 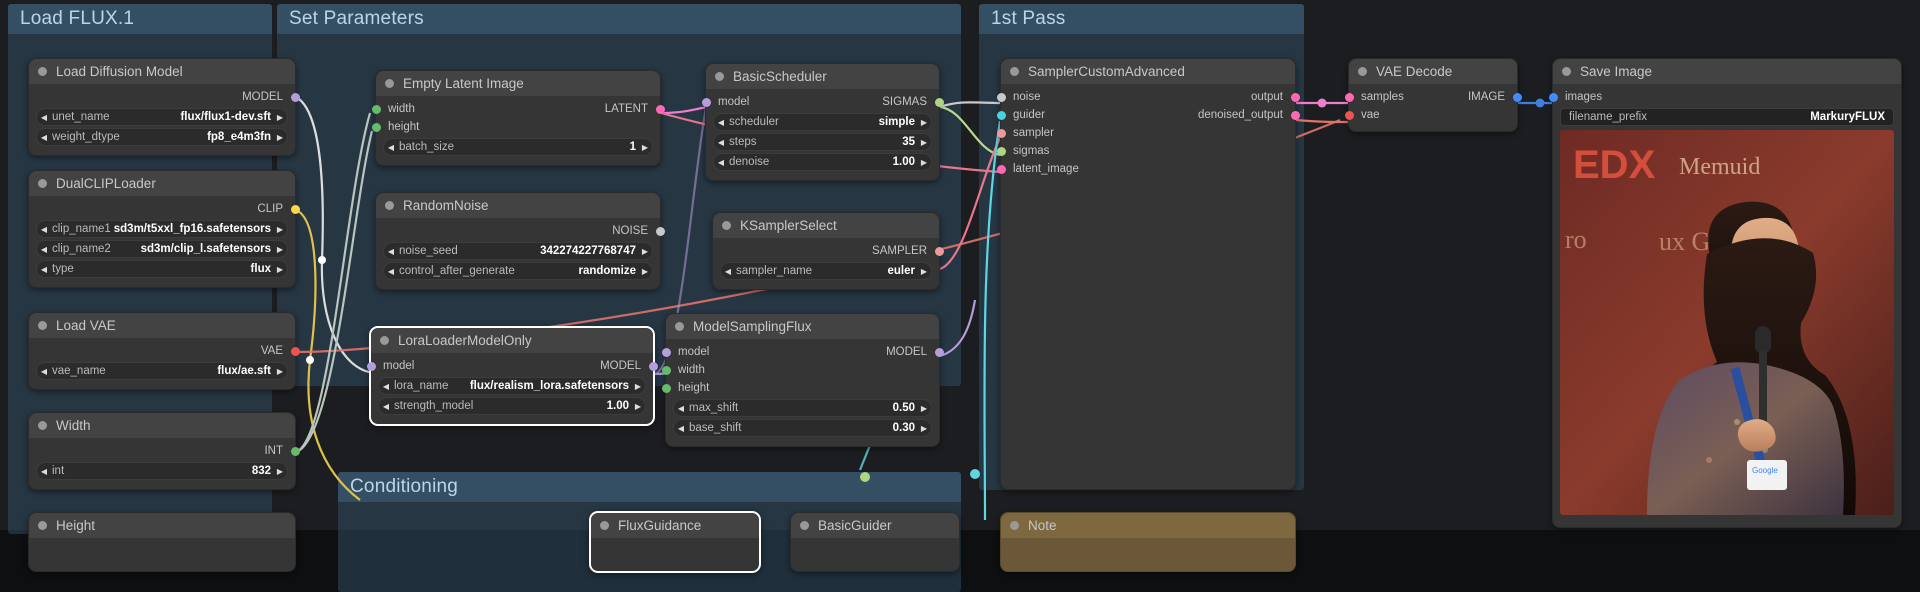 What do you see at coordinates (162, 71) in the screenshot?
I see `node-header: Load Diffusion Model` at bounding box center [162, 71].